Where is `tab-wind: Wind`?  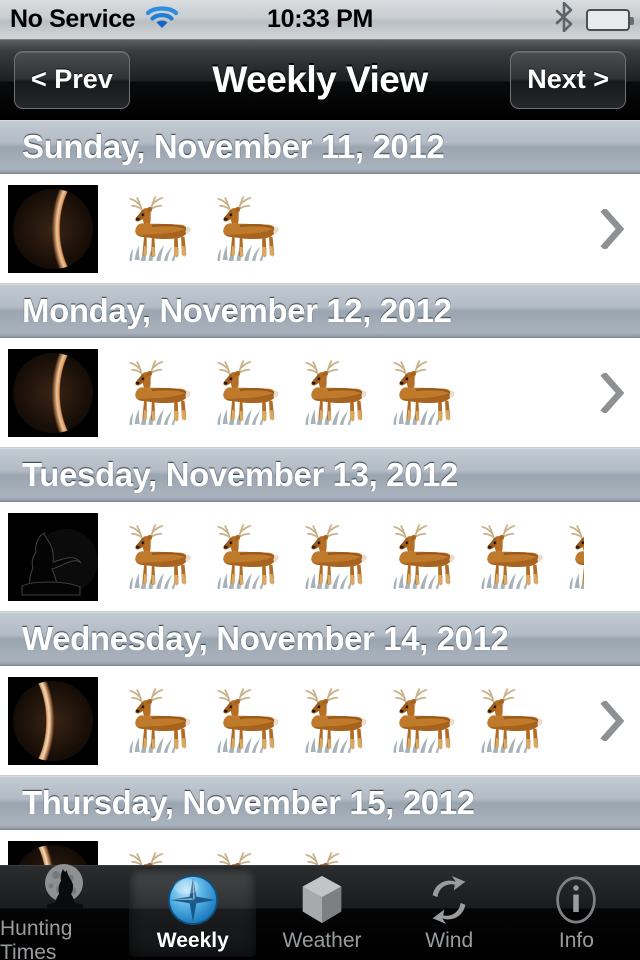 tab-wind: Wind is located at coordinates (449, 913).